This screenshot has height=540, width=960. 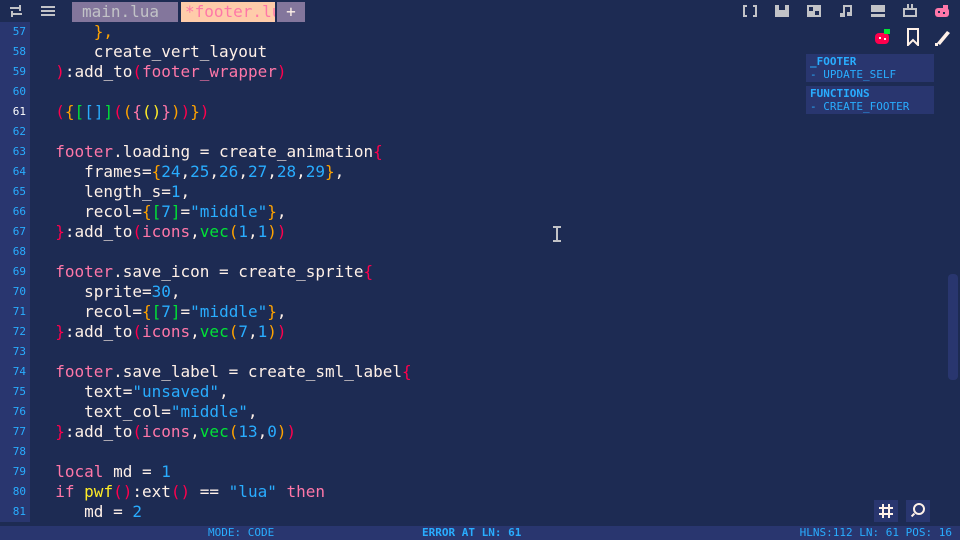 I want to click on outline-item: - UPDATE_SELF, so click(x=870, y=74).